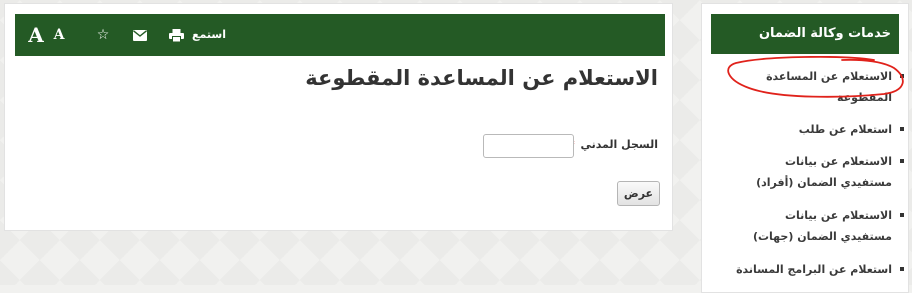 This screenshot has width=912, height=293. Describe the element at coordinates (59, 35) in the screenshot. I see `decrease-font-button: A` at that location.